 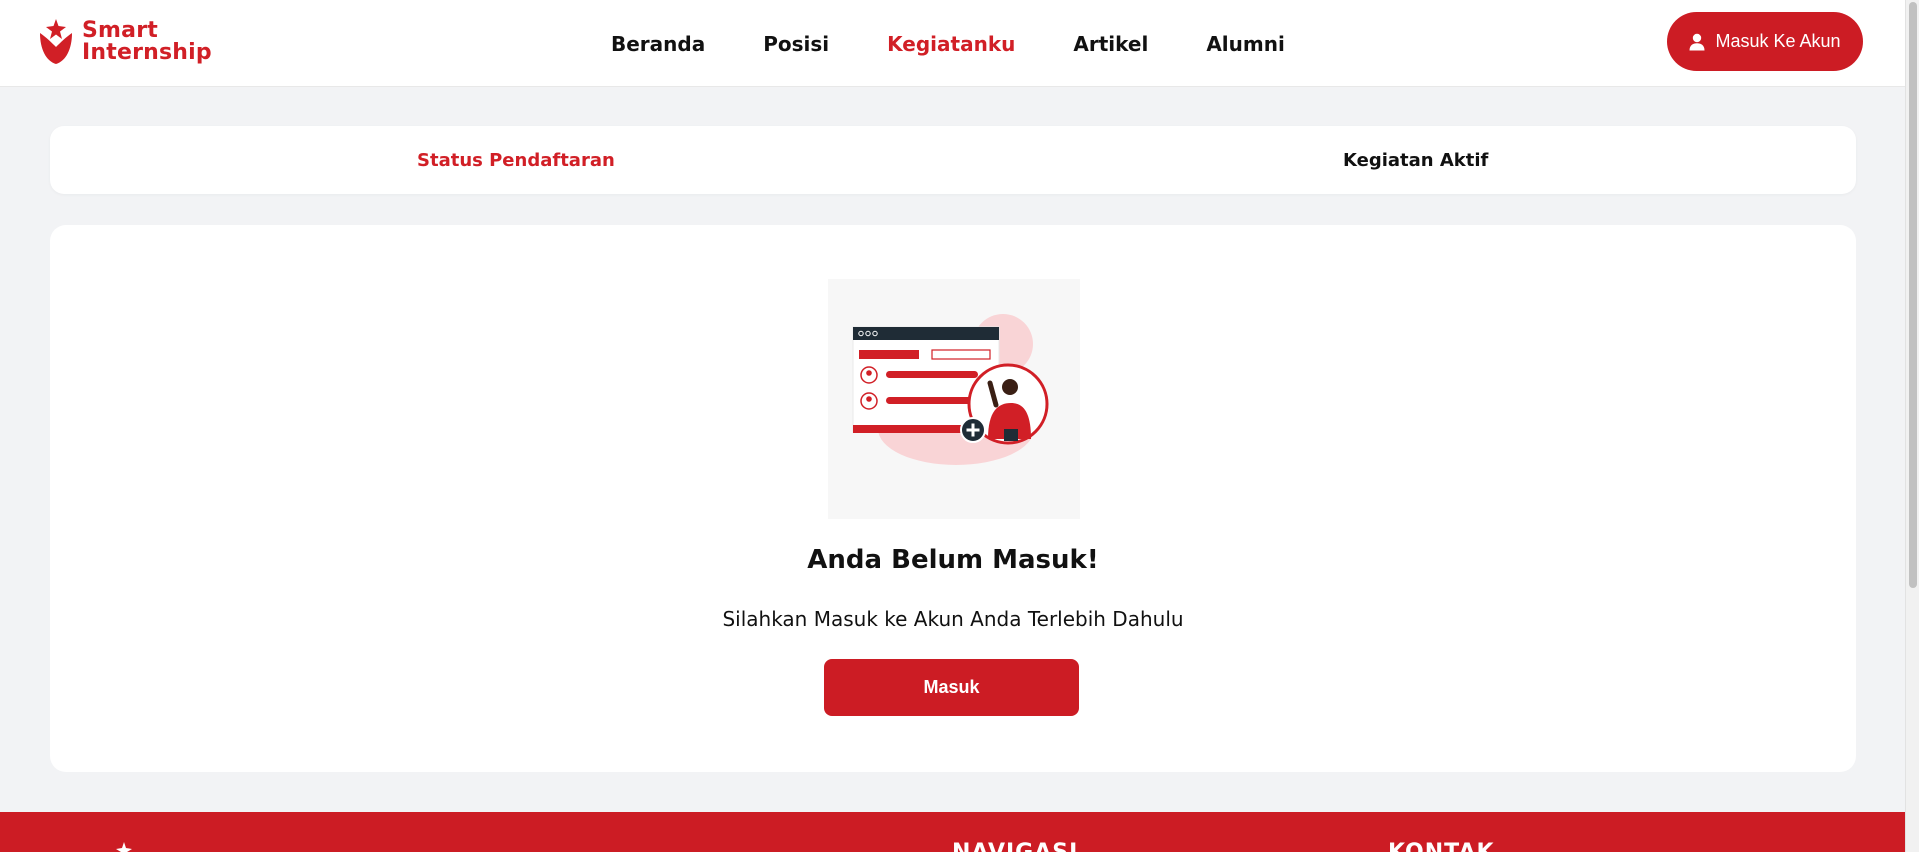 I want to click on brand-logo: Smart Internship, so click(x=125, y=42).